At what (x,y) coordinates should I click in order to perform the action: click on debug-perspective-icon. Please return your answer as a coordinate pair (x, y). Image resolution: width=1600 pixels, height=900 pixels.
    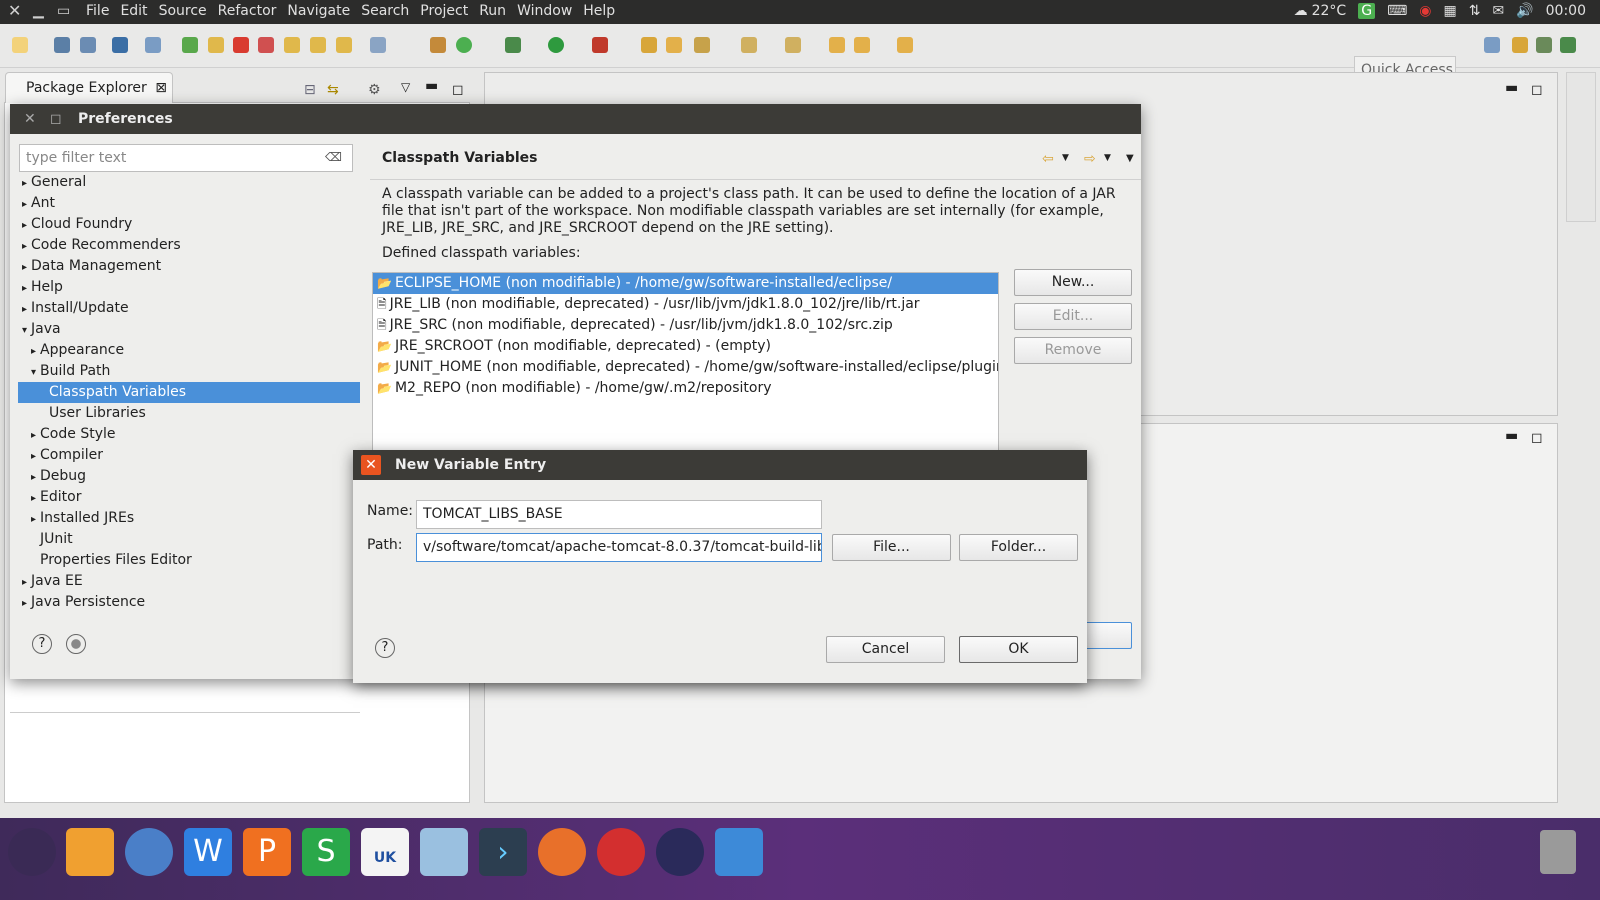
    Looking at the image, I should click on (1568, 45).